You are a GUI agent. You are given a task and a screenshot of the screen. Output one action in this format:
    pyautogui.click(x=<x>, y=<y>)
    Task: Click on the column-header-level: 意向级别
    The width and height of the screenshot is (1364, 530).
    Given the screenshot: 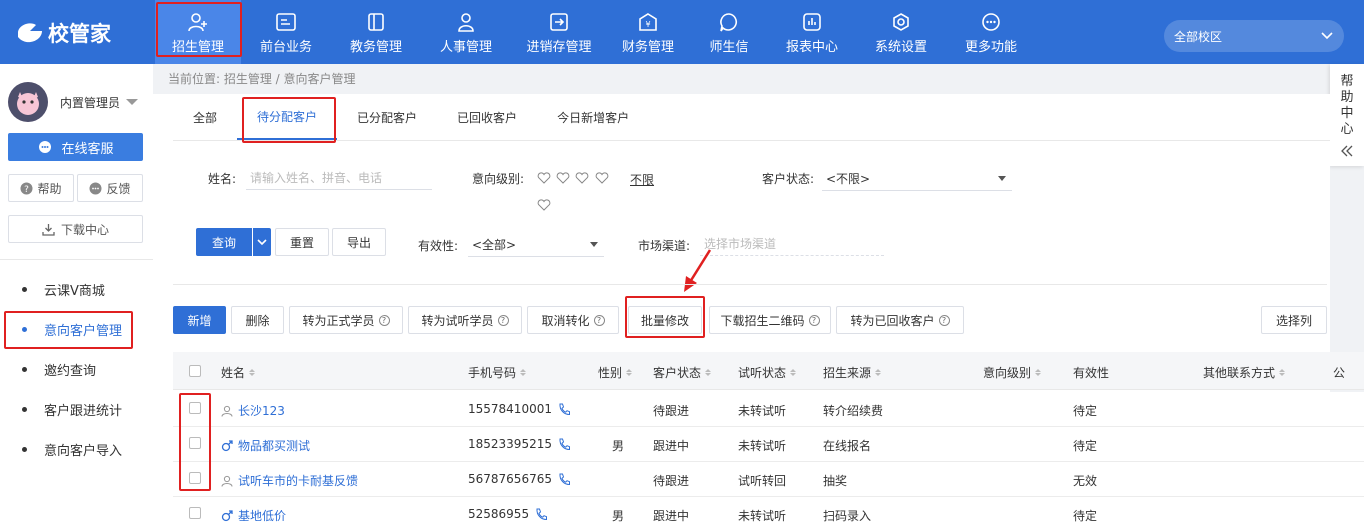 What is the action you would take?
    pyautogui.click(x=1012, y=372)
    